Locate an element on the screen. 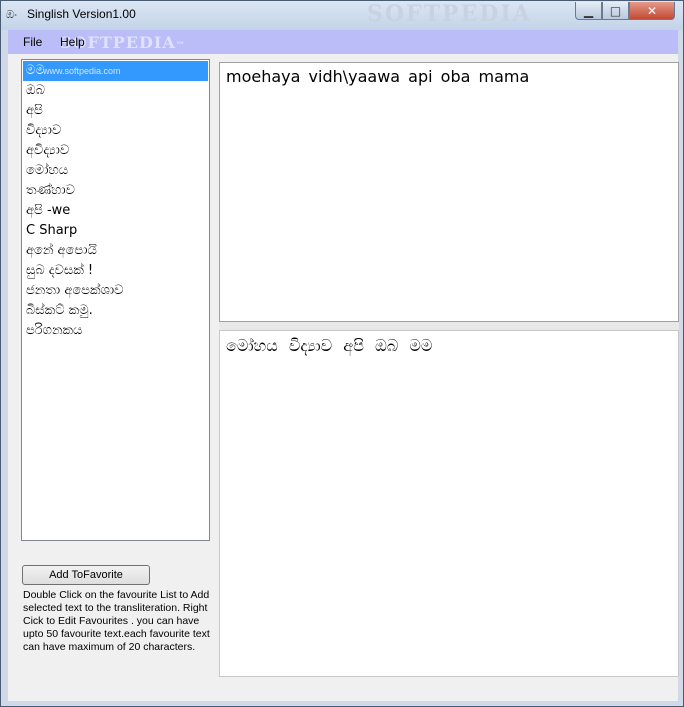  list-item: ඔබ is located at coordinates (115, 91).